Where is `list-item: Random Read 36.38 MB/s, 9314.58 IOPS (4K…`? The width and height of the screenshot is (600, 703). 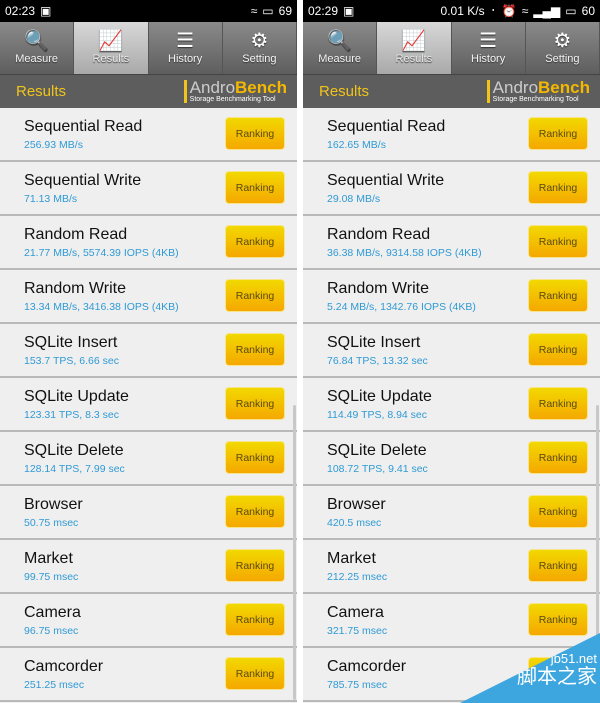 list-item: Random Read 36.38 MB/s, 9314.58 IOPS (4K… is located at coordinates (451, 243).